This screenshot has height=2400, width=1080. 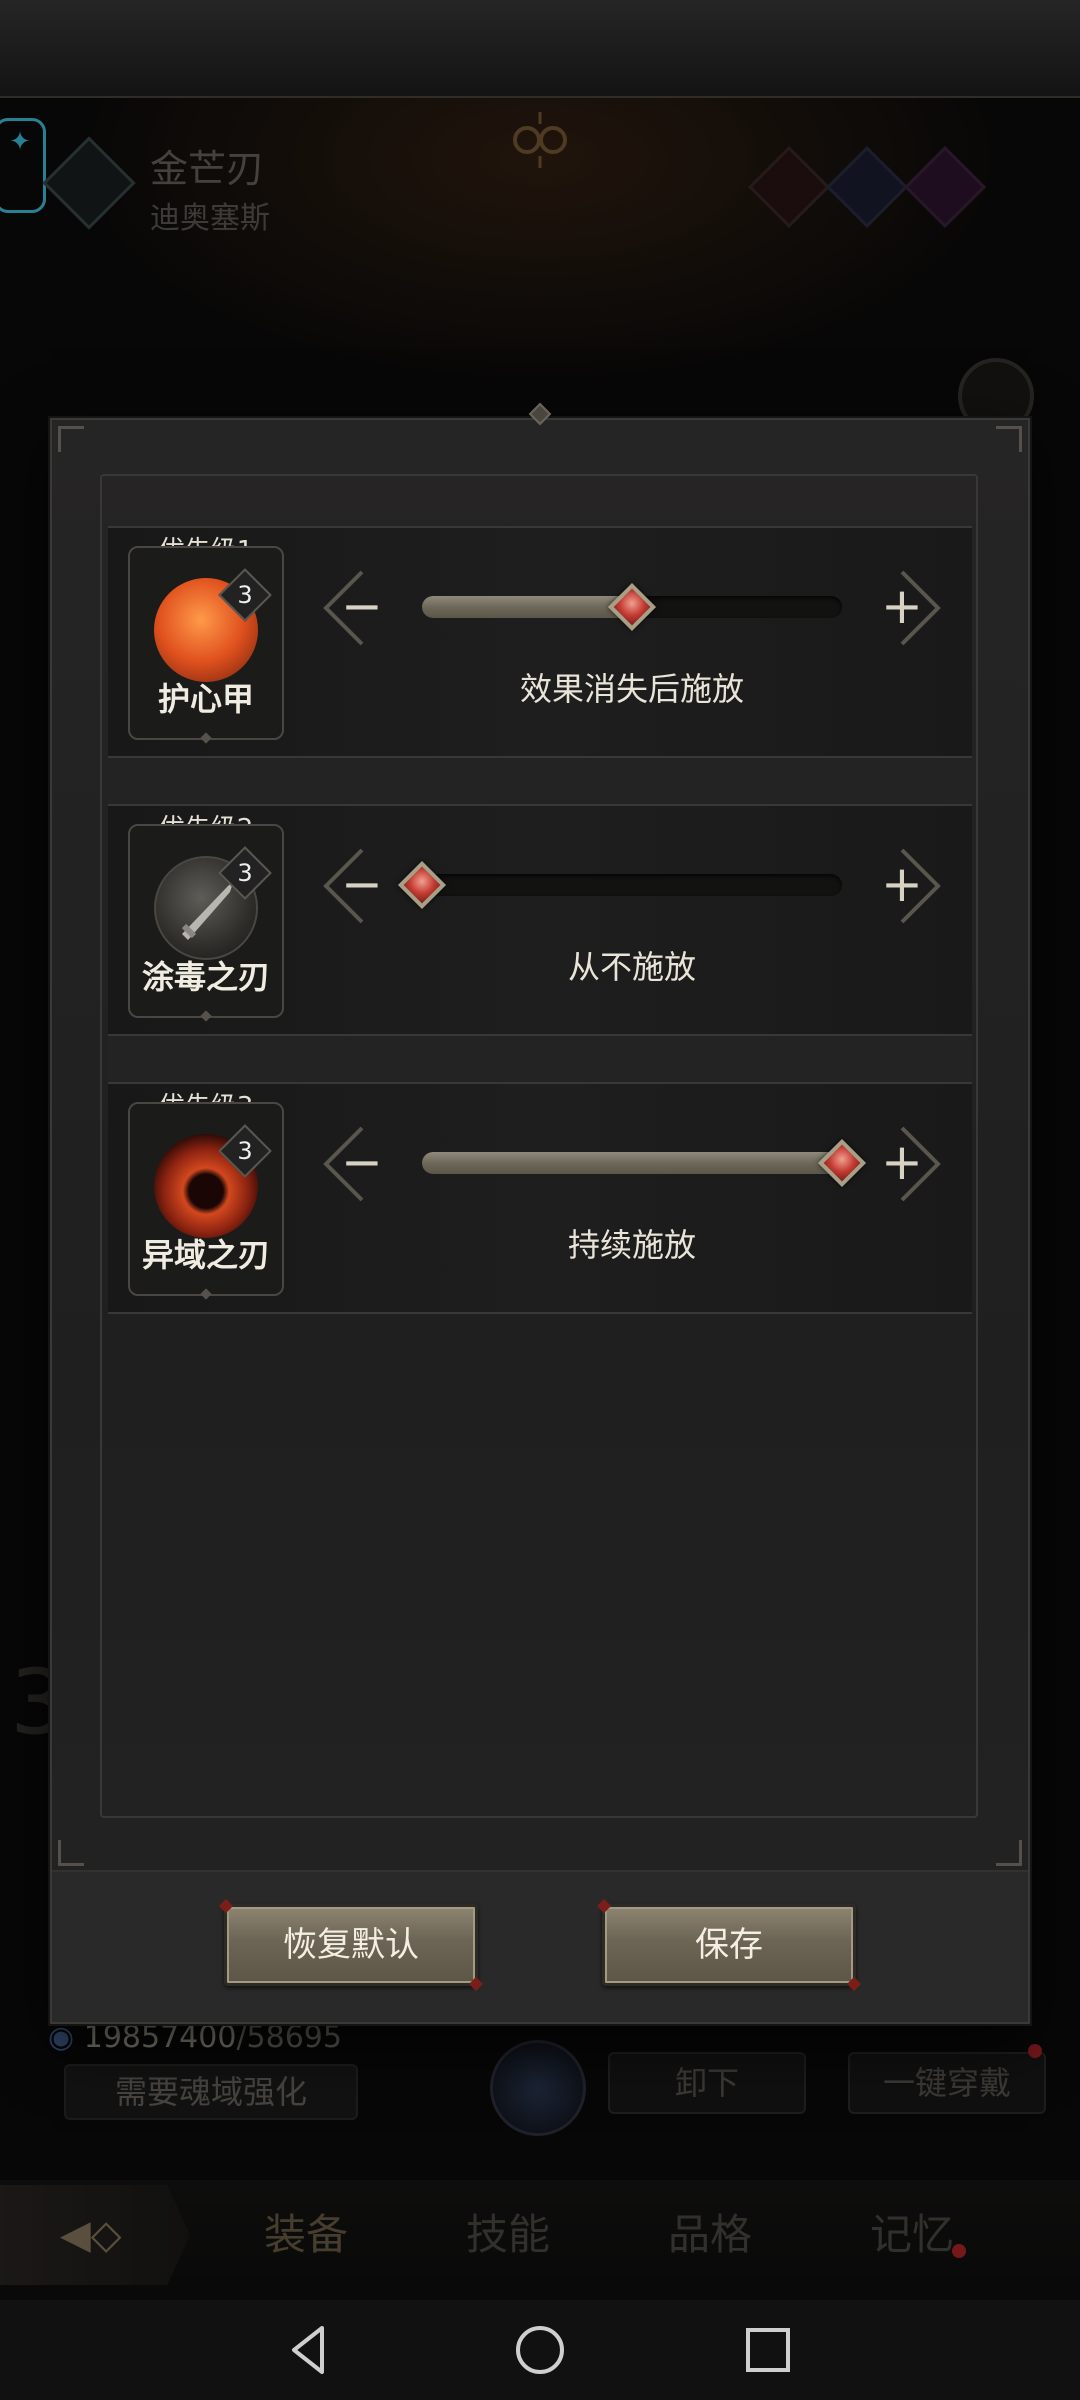 I want to click on cast-mode-text: 从不施放, so click(x=631, y=967).